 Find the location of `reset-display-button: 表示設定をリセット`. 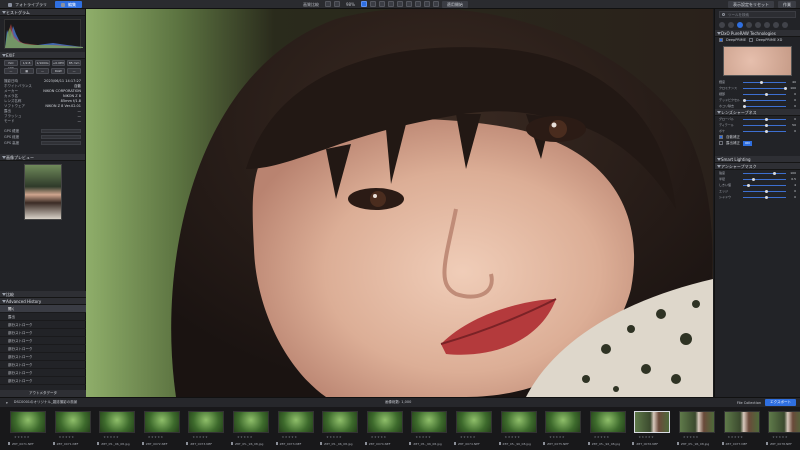

reset-display-button: 表示設定をリセット is located at coordinates (751, 4).